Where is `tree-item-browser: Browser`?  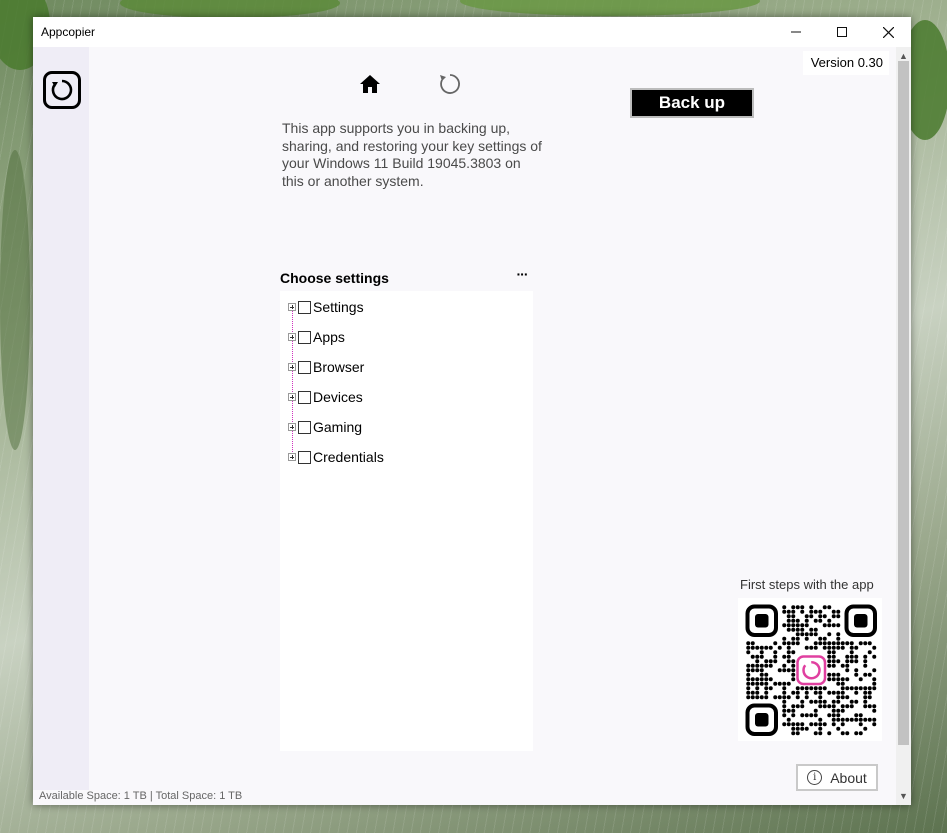 tree-item-browser: Browser is located at coordinates (326, 367).